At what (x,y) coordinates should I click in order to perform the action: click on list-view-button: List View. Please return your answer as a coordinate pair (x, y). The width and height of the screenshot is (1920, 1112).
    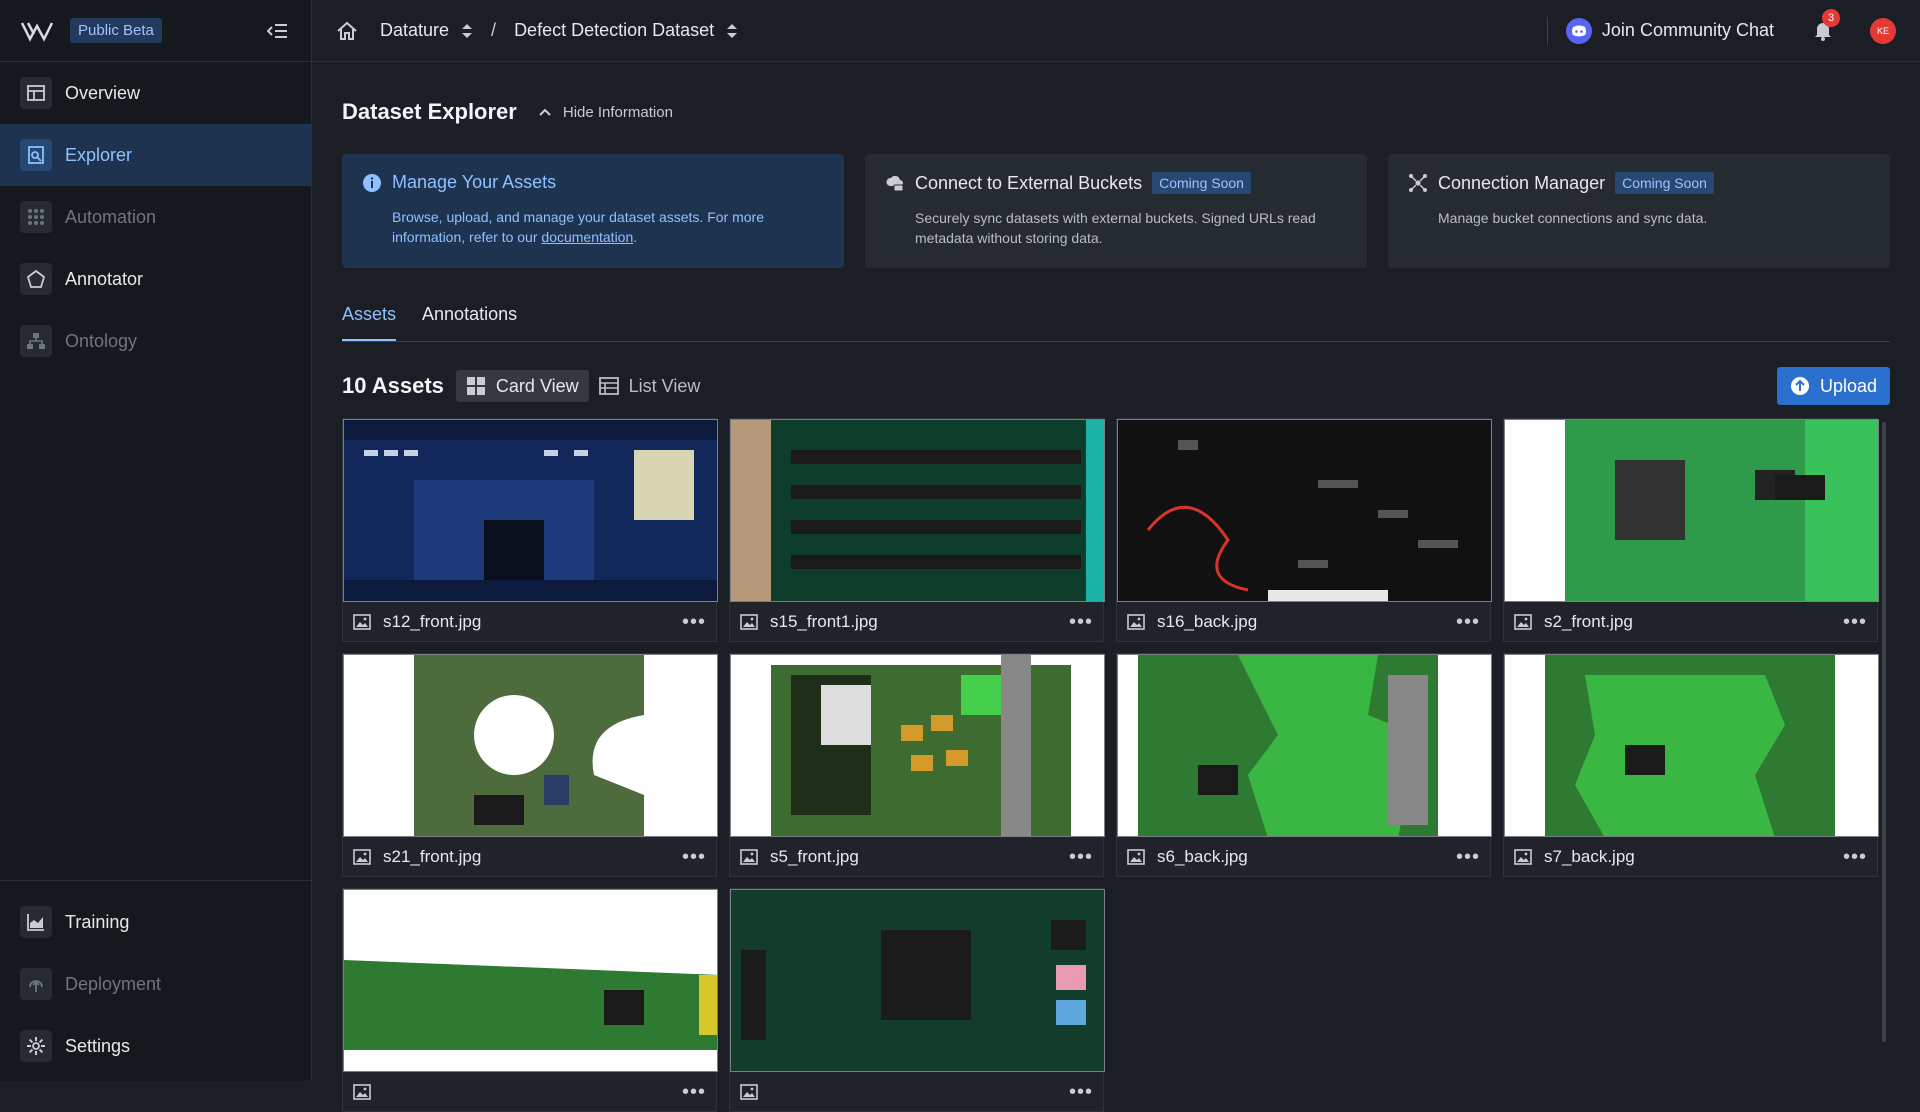
    Looking at the image, I should click on (650, 386).